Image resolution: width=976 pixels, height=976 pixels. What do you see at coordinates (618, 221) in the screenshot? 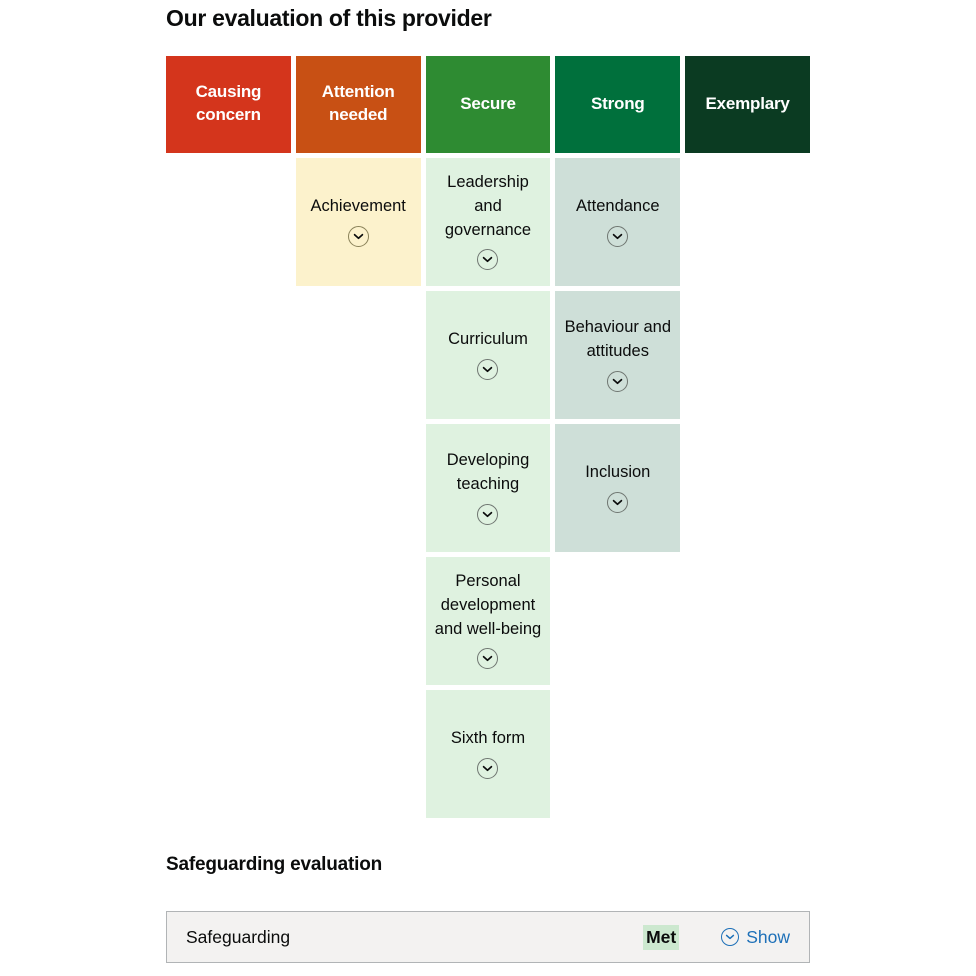
I see `judgement-cell-attendance: Attendance` at bounding box center [618, 221].